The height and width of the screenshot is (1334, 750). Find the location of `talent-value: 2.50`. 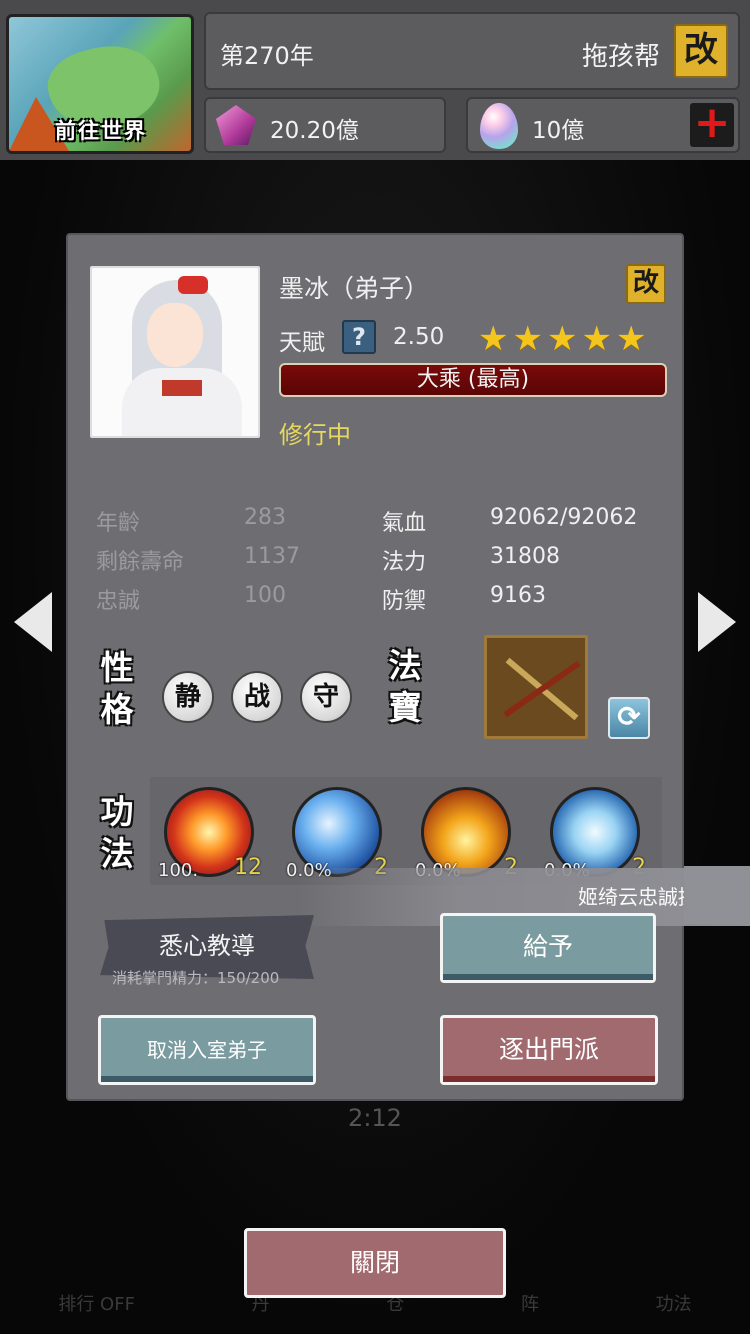

talent-value: 2.50 is located at coordinates (419, 337).